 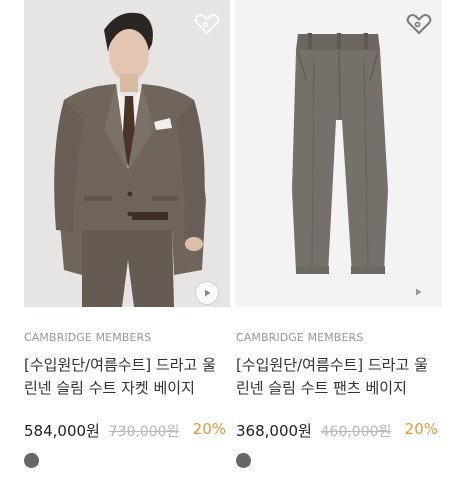 What do you see at coordinates (109, 388) in the screenshot?
I see `product-title-line: 린넨 슬림 수트 자켓 베이지` at bounding box center [109, 388].